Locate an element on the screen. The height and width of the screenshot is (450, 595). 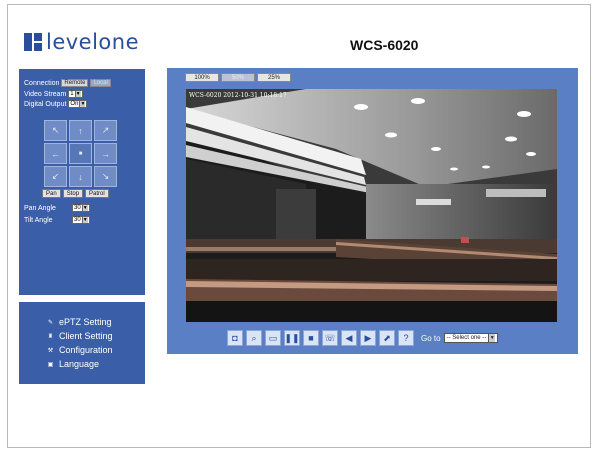
connection-local-button: Local is located at coordinates (100, 83).